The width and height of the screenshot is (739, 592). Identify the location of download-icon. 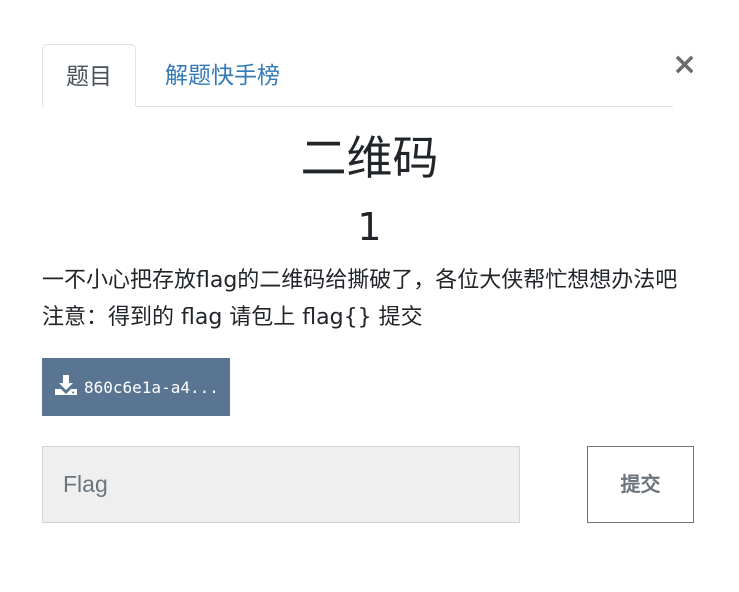
(69, 387).